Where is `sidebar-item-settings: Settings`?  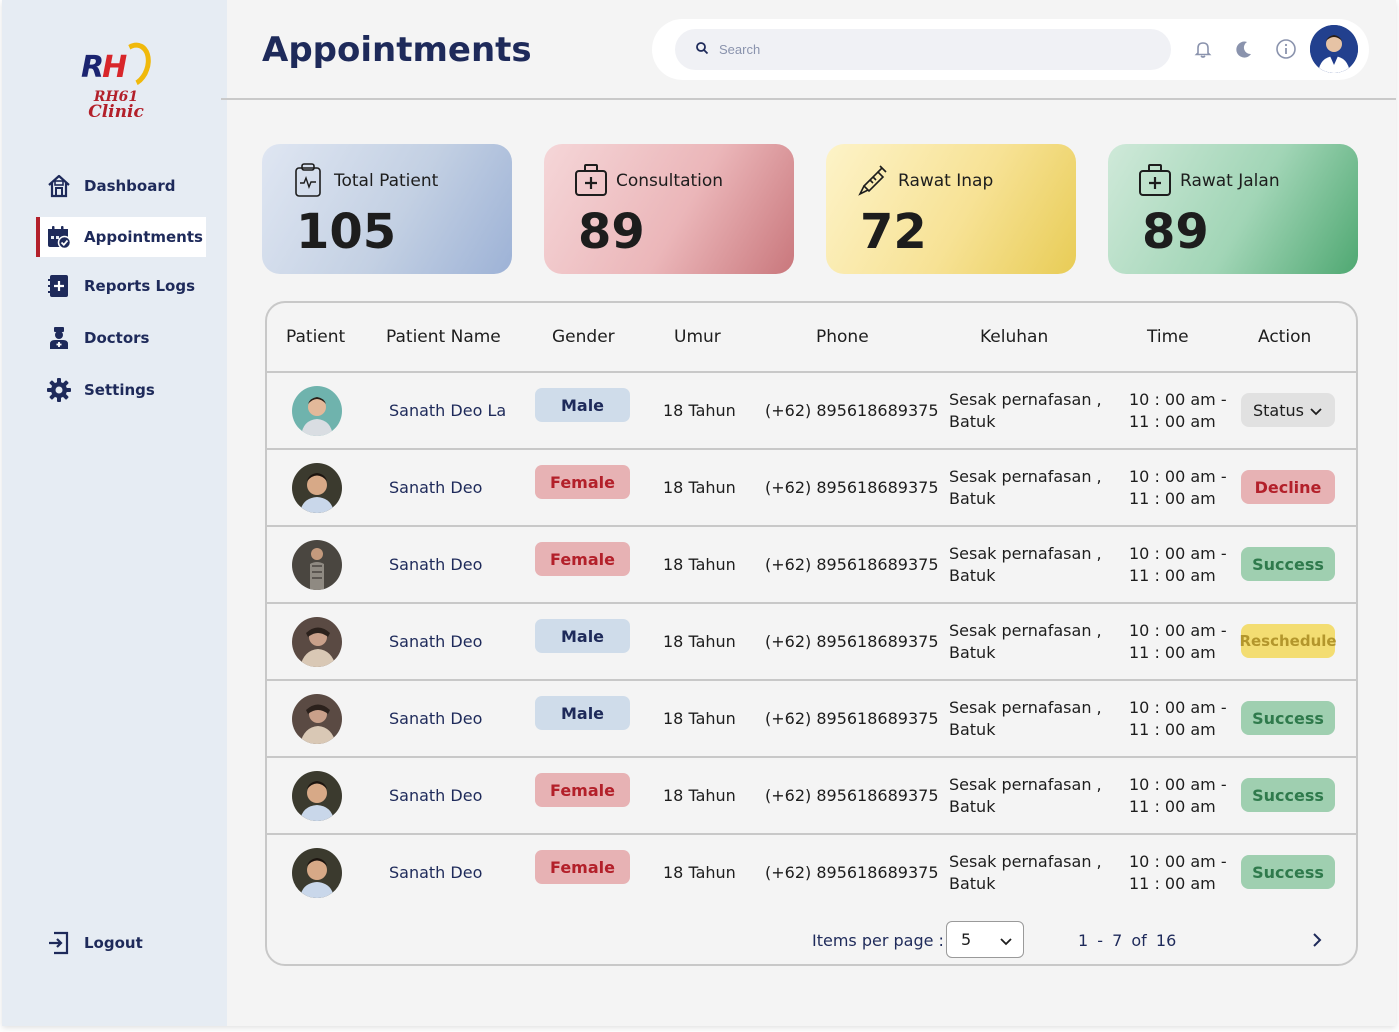
sidebar-item-settings: Settings is located at coordinates (121, 390).